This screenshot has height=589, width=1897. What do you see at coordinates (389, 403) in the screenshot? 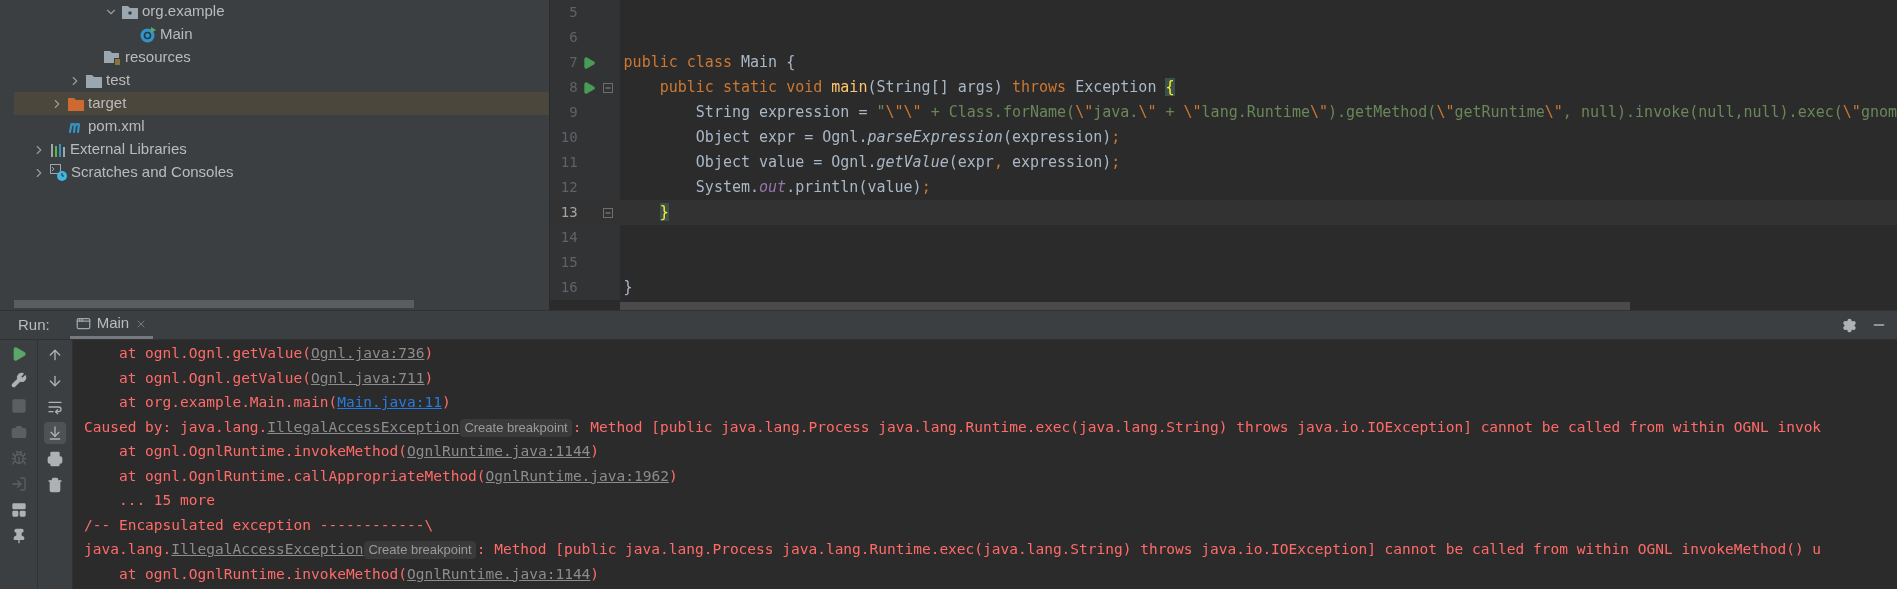
I see `source-link: Main.java:11` at bounding box center [389, 403].